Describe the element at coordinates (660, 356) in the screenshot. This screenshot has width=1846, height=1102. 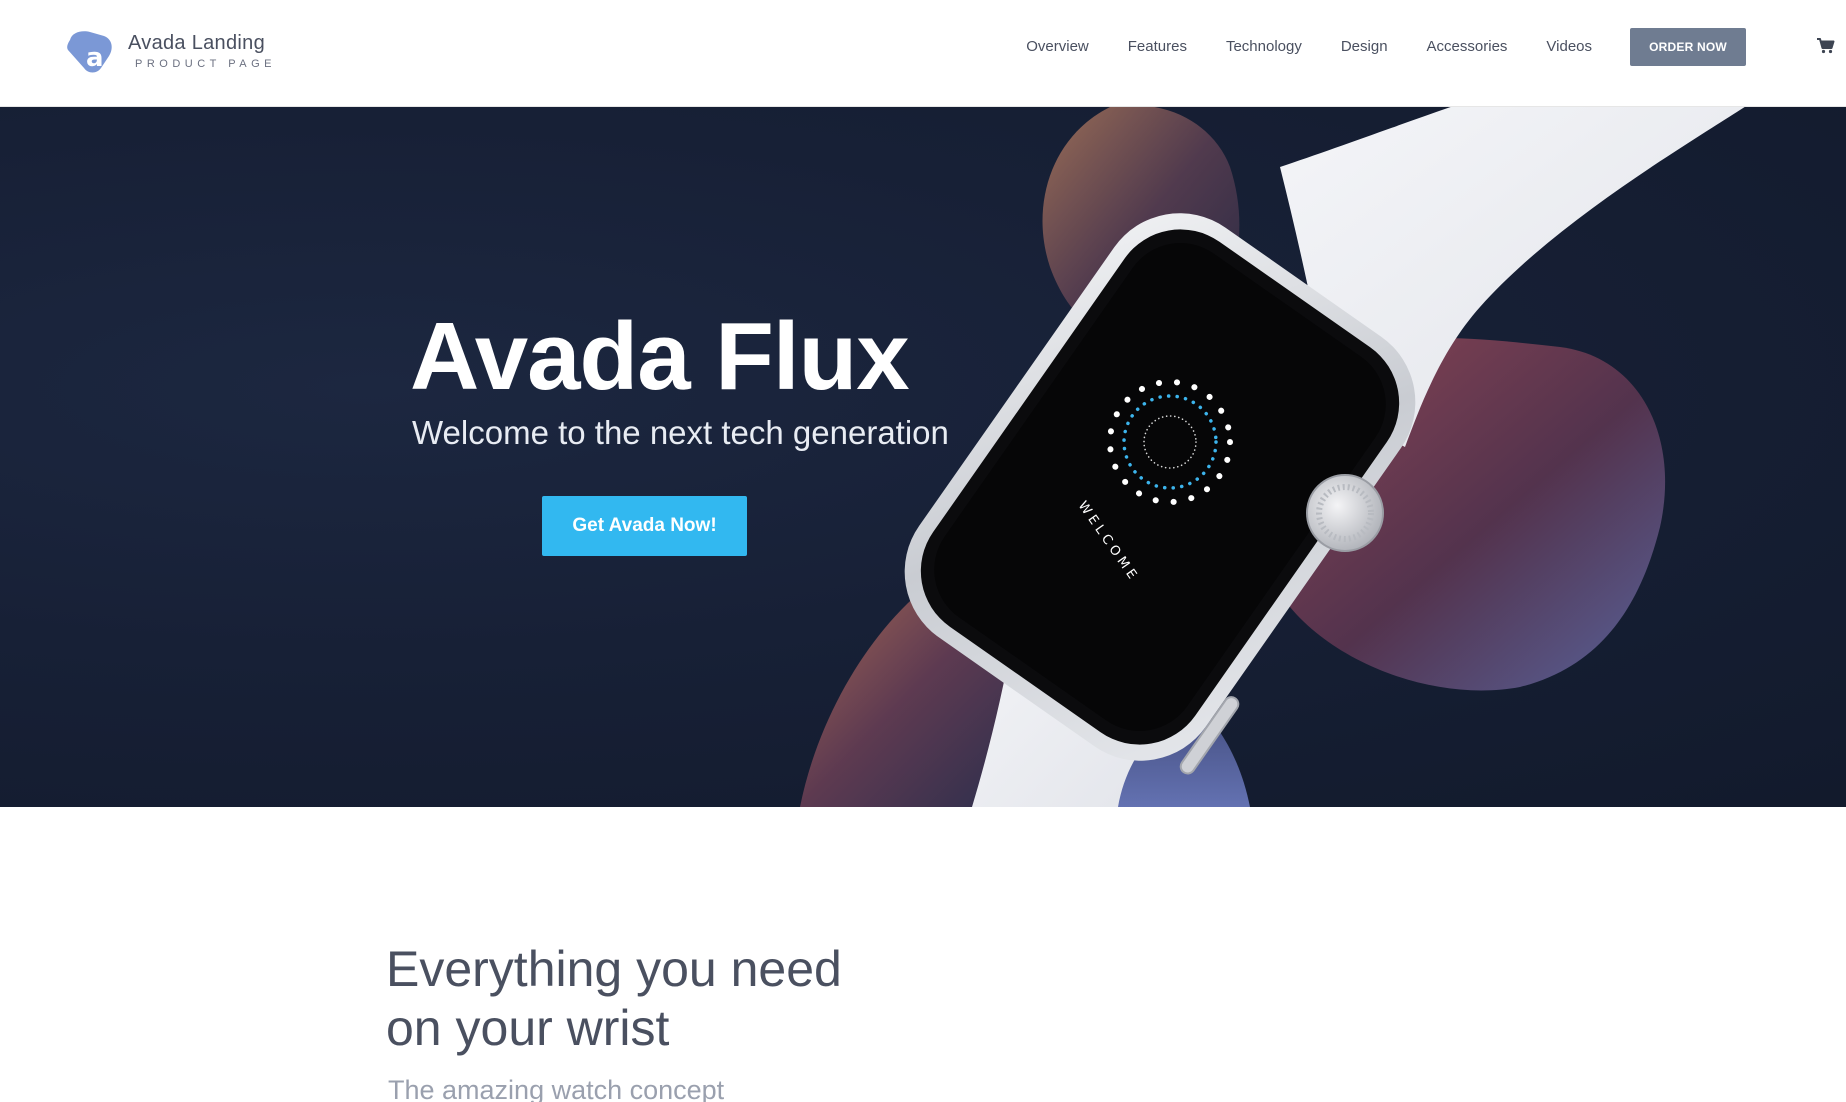
I see `hero-title: Avada Flux` at that location.